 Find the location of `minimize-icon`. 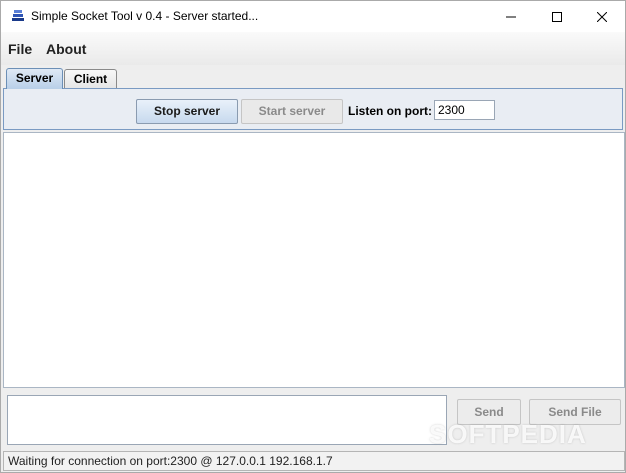

minimize-icon is located at coordinates (511, 16).